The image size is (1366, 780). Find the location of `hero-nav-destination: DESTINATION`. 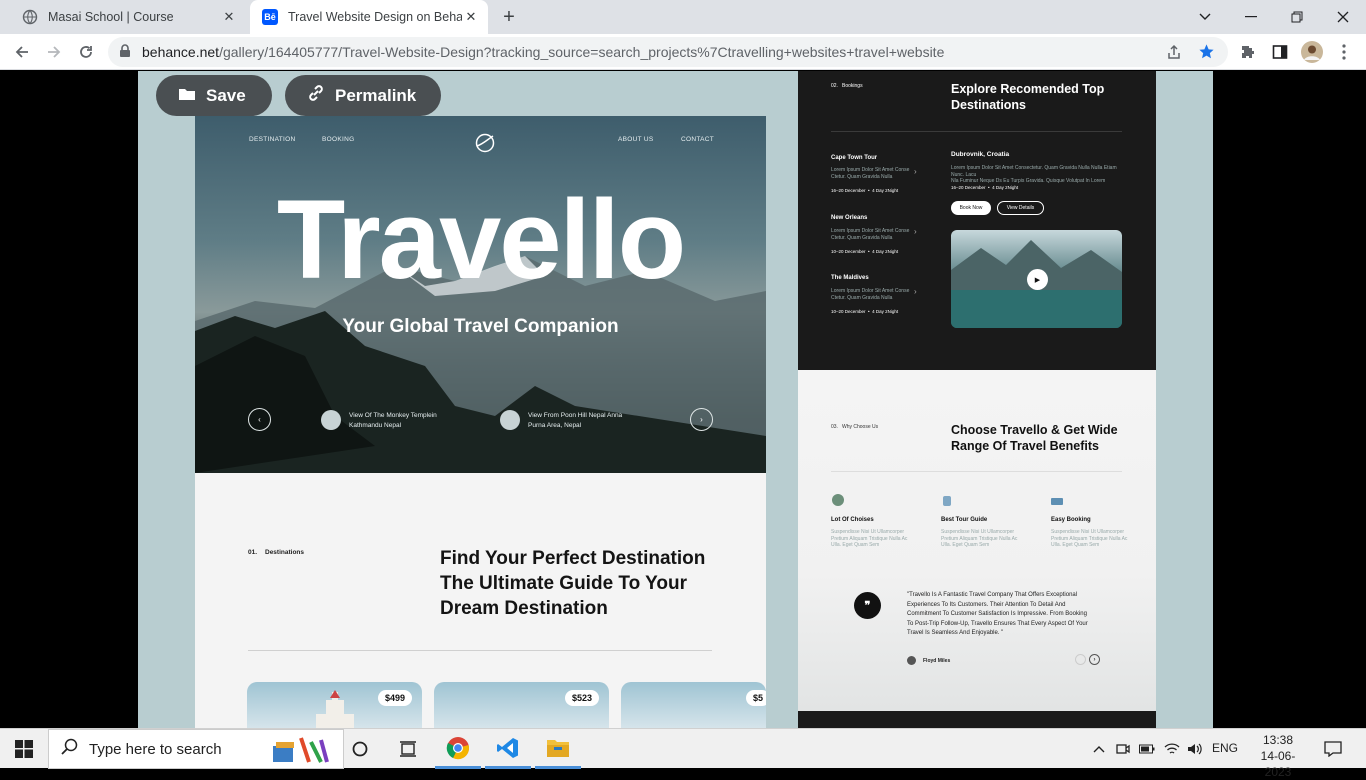

hero-nav-destination: DESTINATION is located at coordinates (272, 139).